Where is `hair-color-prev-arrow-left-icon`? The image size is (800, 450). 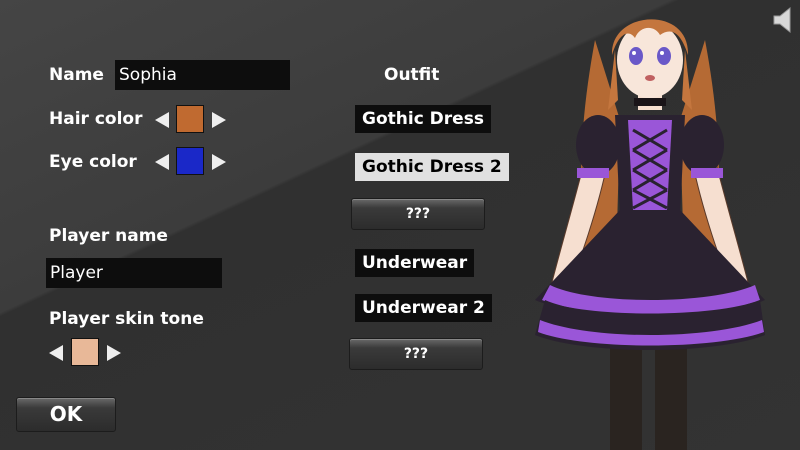 hair-color-prev-arrow-left-icon is located at coordinates (162, 120).